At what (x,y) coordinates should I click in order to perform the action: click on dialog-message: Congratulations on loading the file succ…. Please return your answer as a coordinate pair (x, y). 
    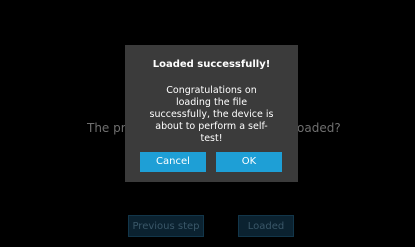
    Looking at the image, I should click on (211, 115).